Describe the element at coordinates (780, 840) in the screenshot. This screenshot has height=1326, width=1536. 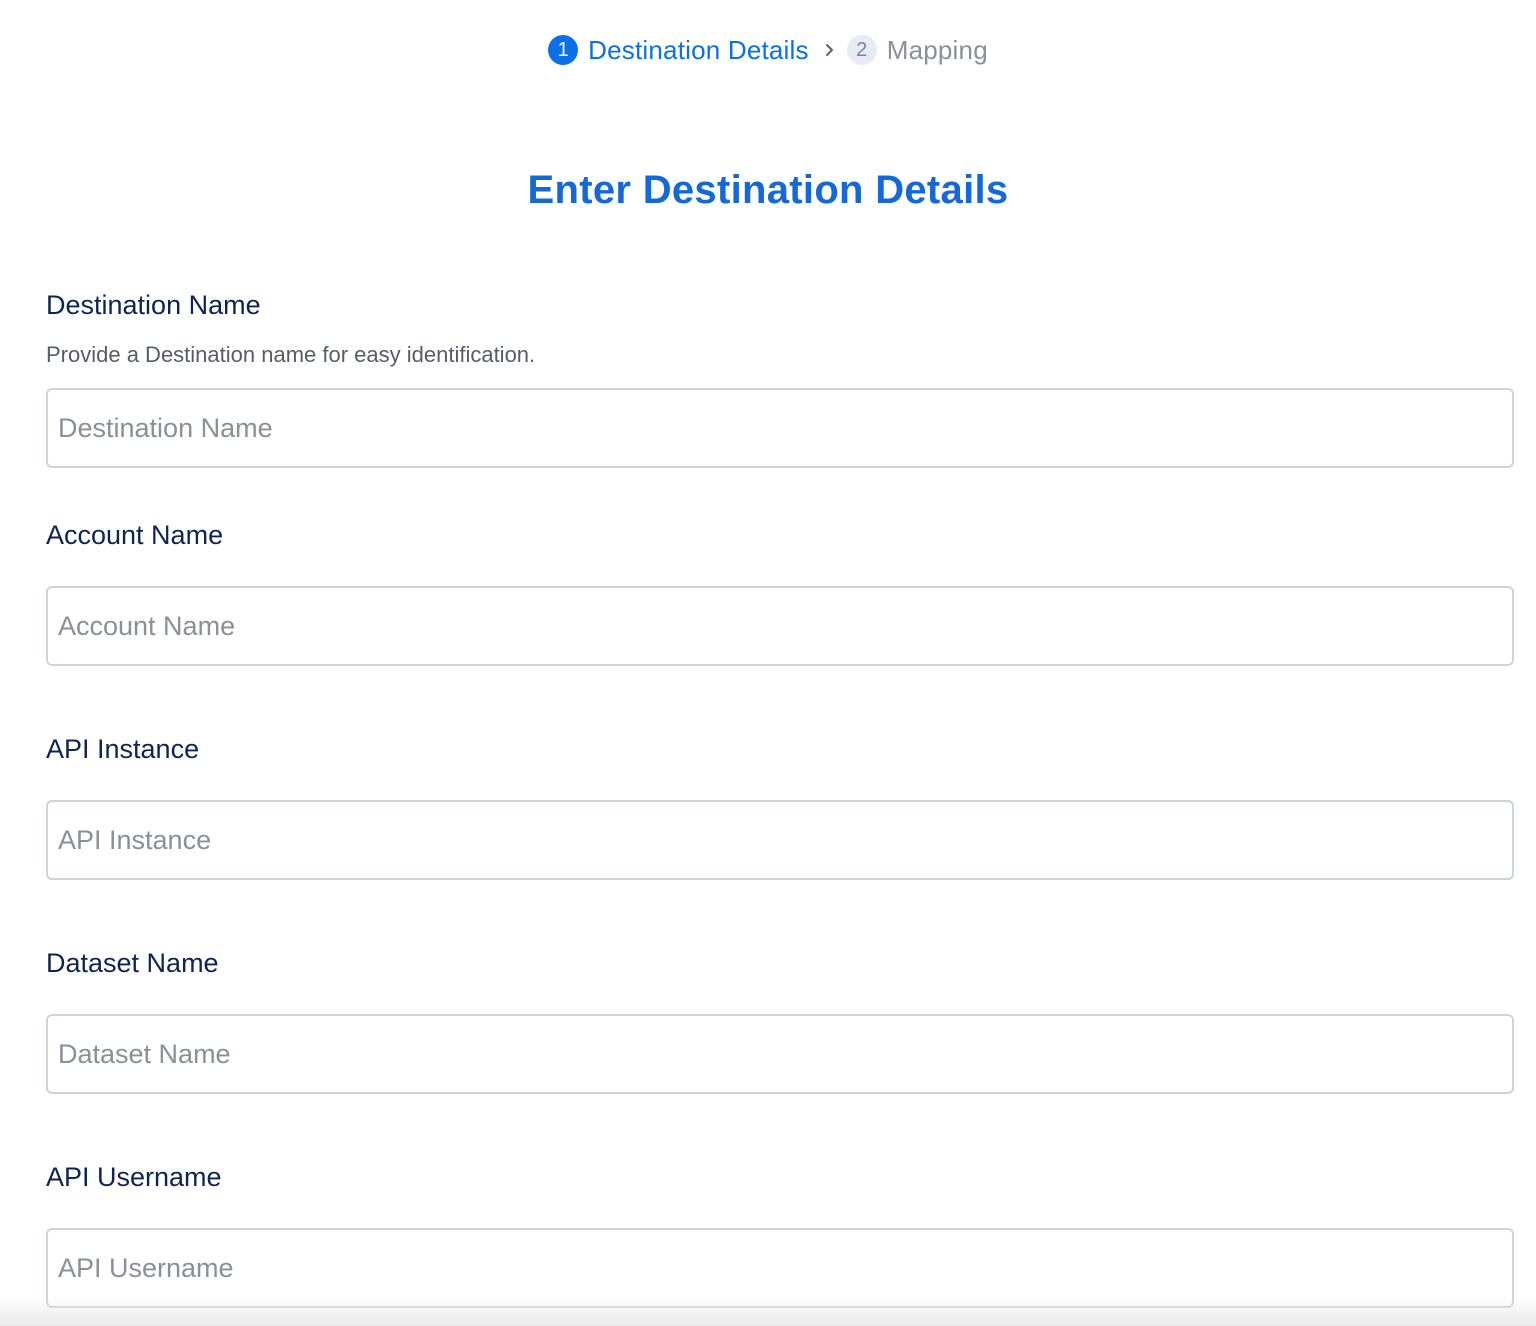
I see `api-instance-input` at that location.